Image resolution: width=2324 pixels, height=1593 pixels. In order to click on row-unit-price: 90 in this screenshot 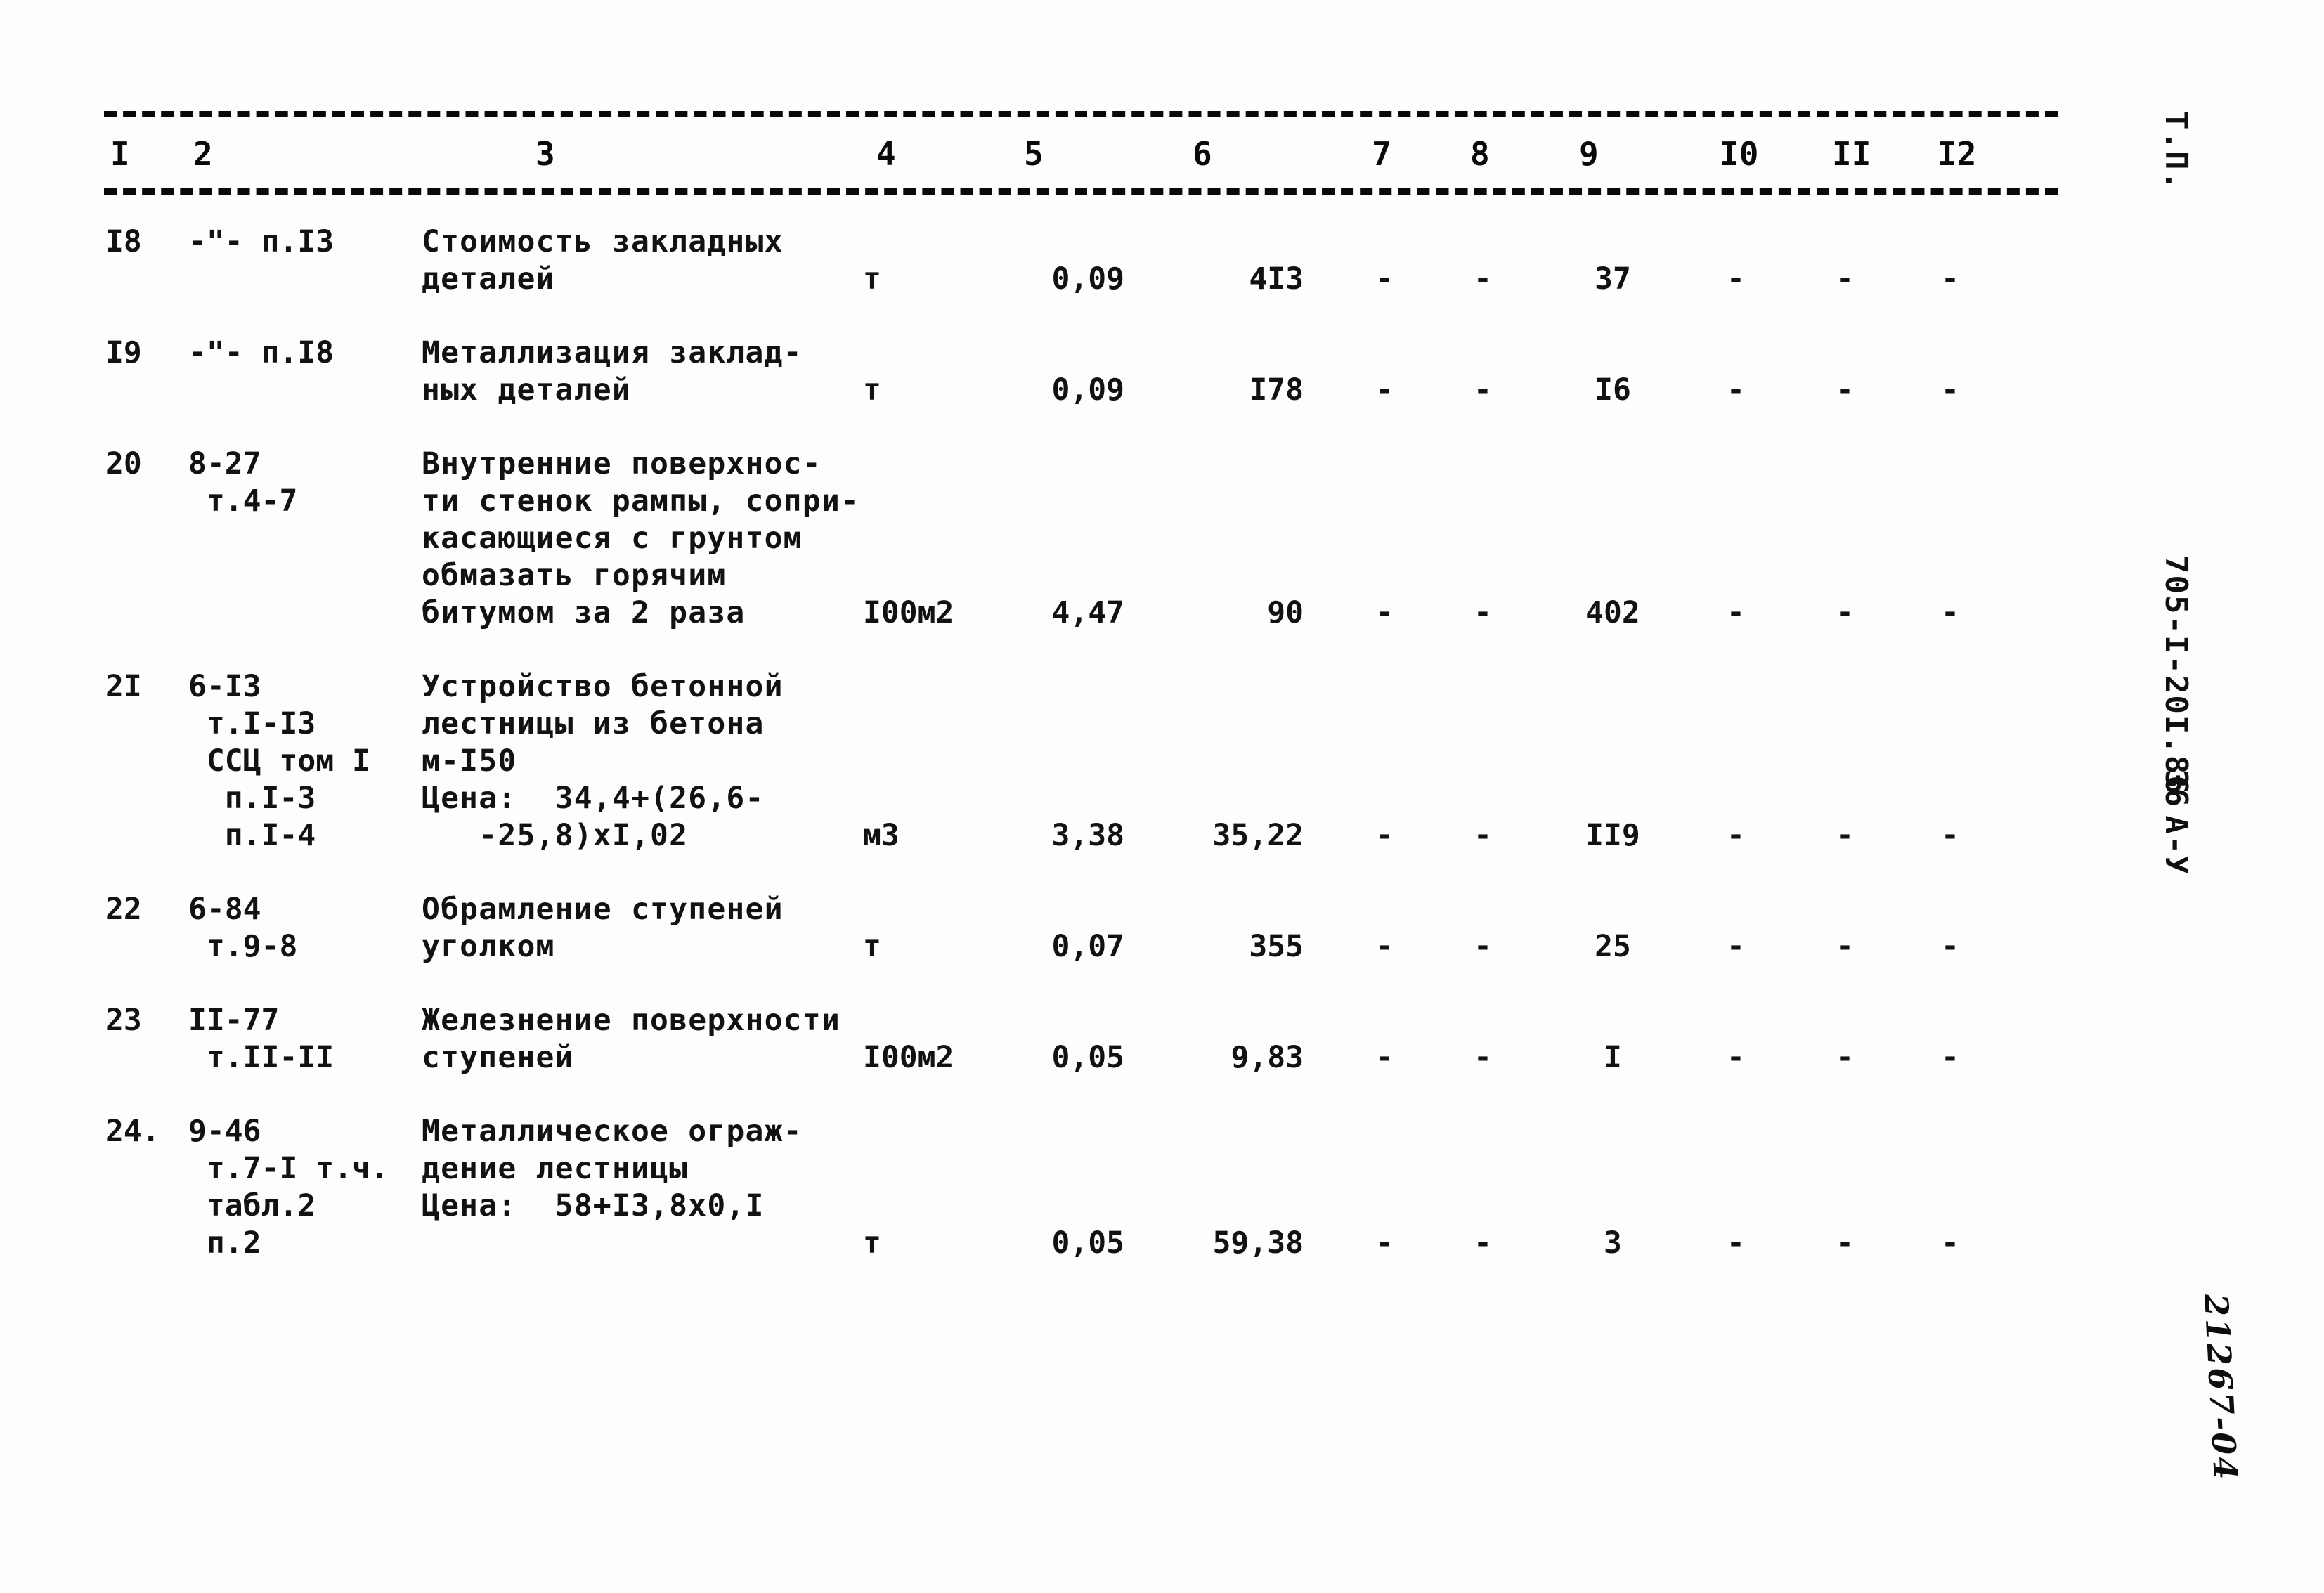, I will do `click(1285, 612)`.